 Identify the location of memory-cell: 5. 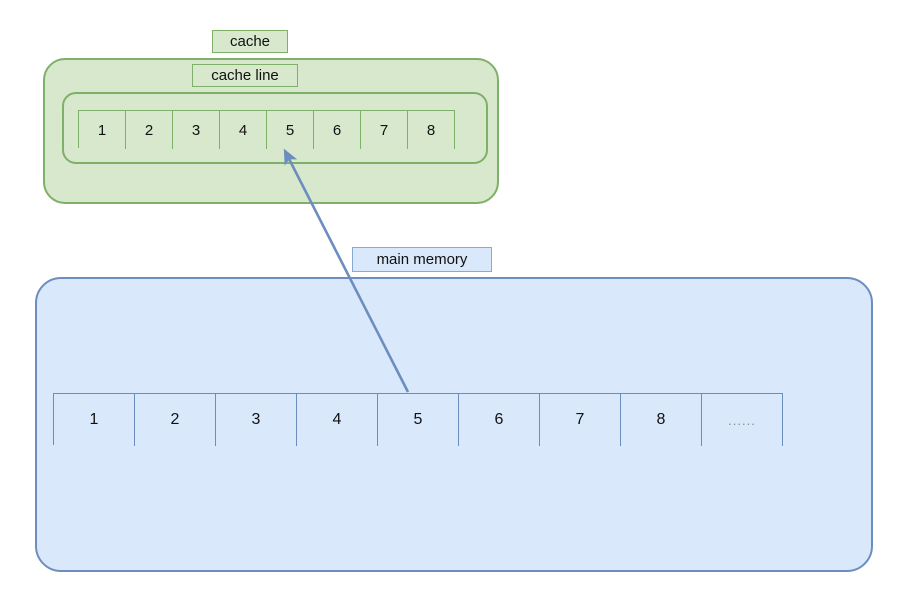
(418, 420).